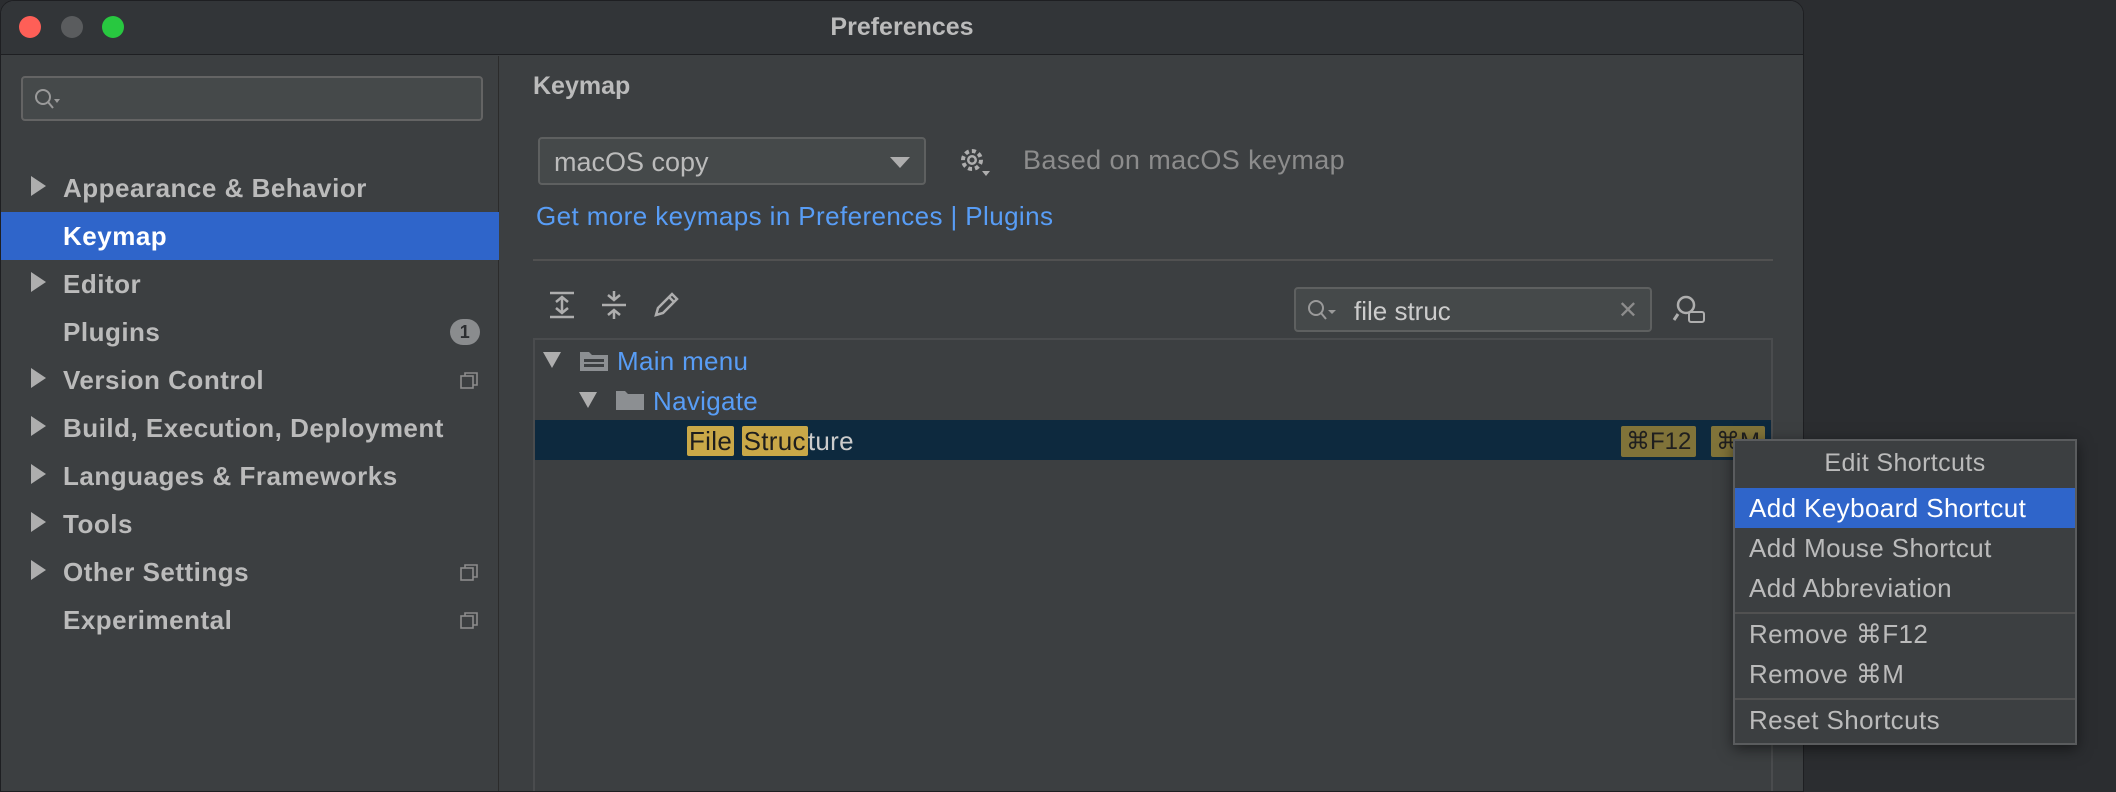 The image size is (2116, 792). What do you see at coordinates (1402, 311) in the screenshot?
I see `filter-value: file struc` at bounding box center [1402, 311].